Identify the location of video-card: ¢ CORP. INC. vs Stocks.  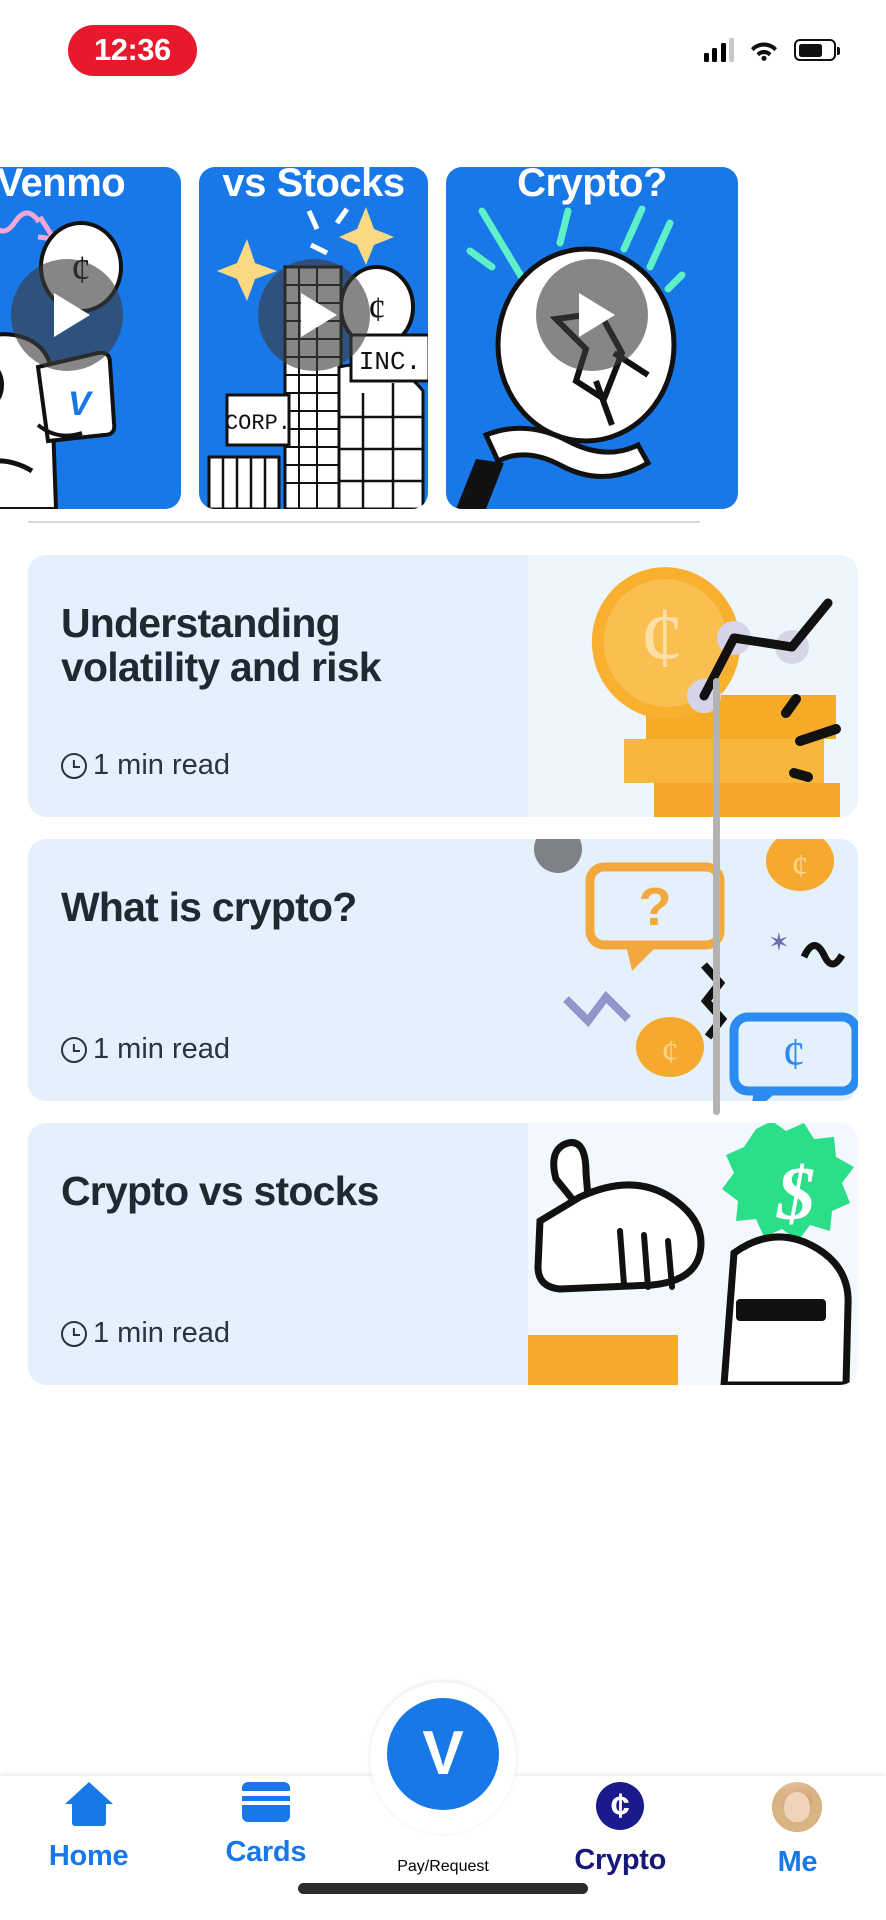
(313, 338).